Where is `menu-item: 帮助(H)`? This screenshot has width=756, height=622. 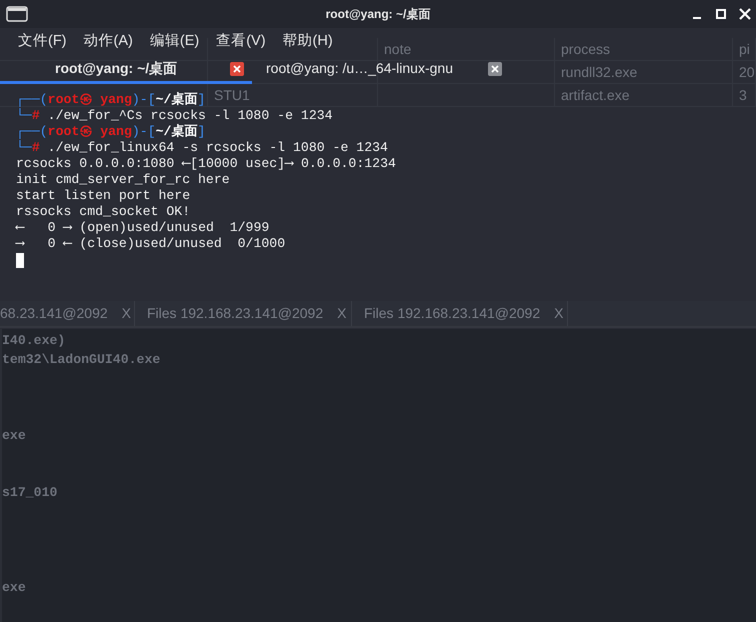 menu-item: 帮助(H) is located at coordinates (307, 42).